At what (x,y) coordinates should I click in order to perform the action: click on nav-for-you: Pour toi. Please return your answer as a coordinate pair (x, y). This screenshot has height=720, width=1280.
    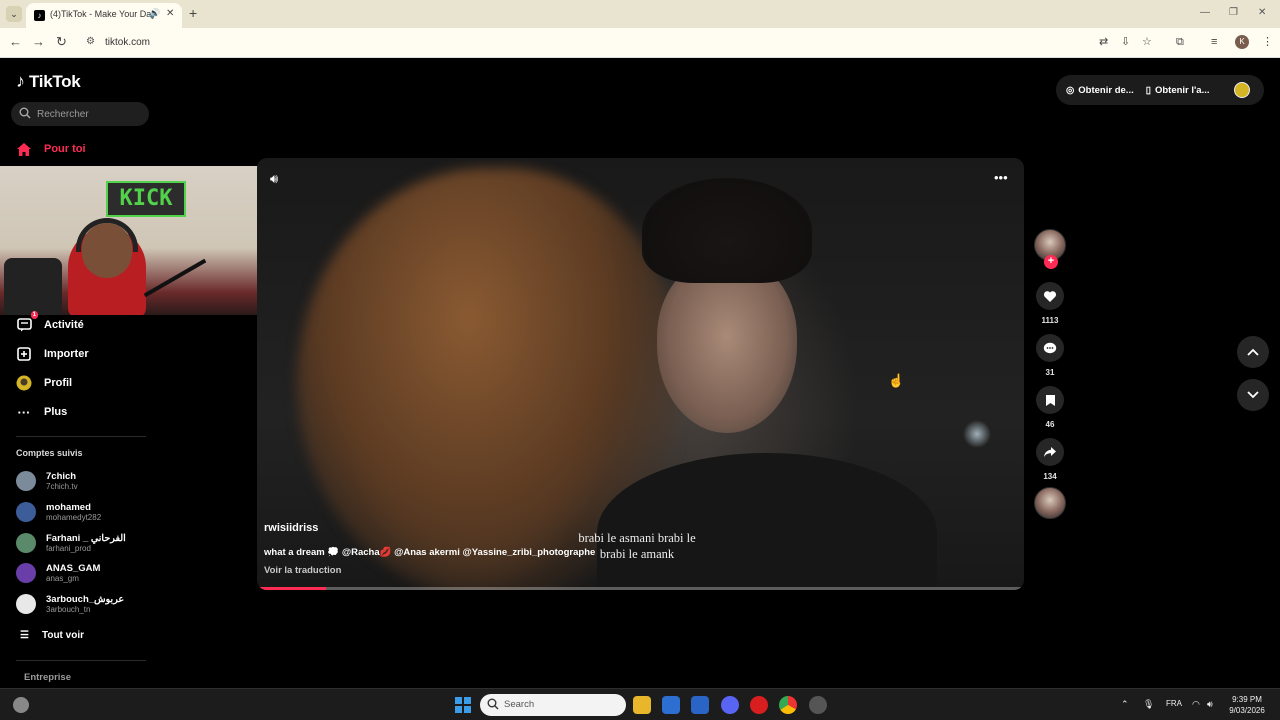
    Looking at the image, I should click on (51, 149).